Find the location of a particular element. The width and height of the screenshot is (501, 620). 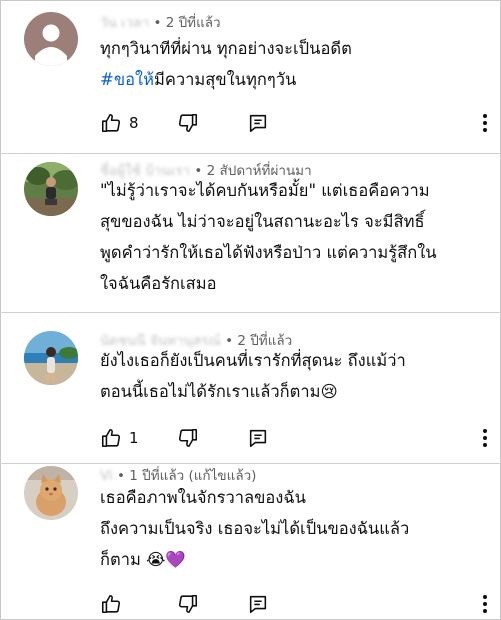

comment-time: 2 ปีที่แล้ว is located at coordinates (193, 23).